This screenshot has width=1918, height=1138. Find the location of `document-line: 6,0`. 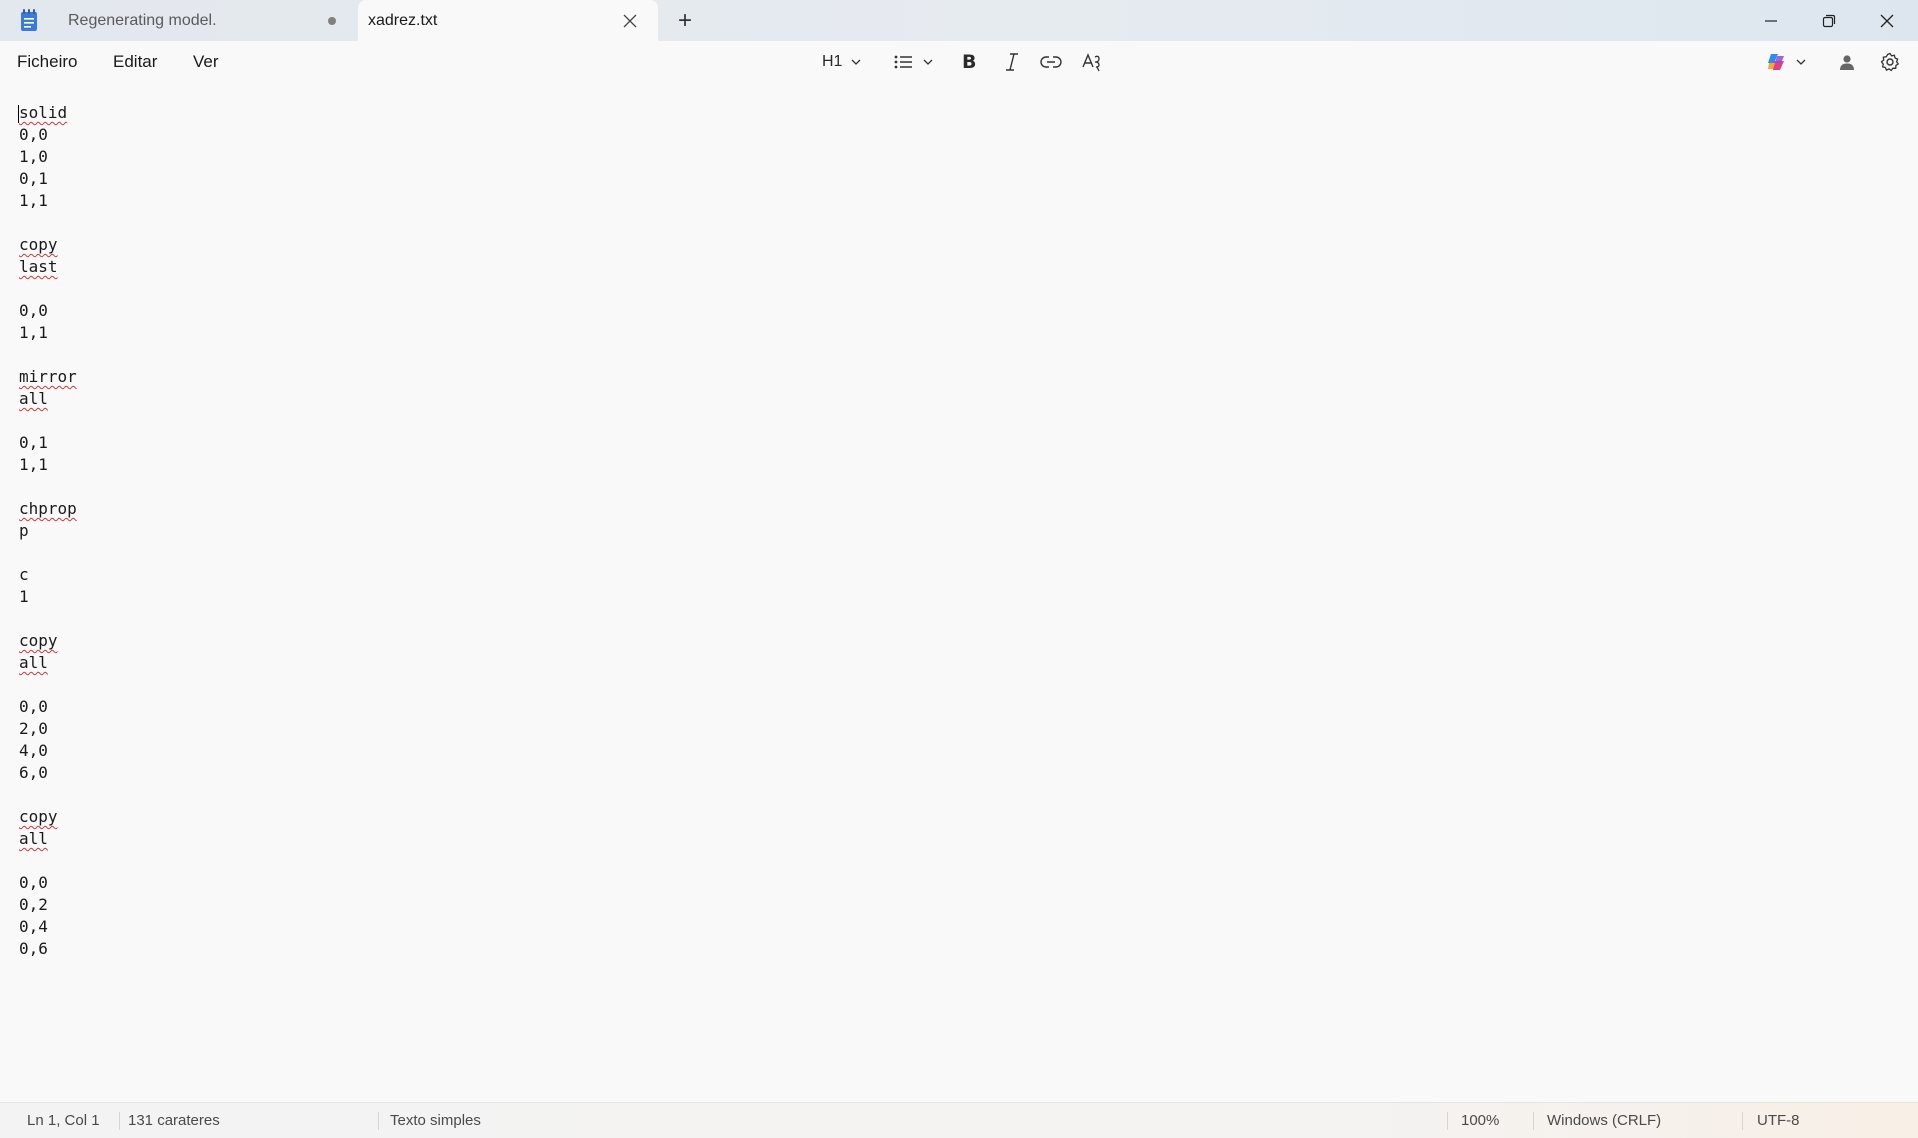

document-line: 6,0 is located at coordinates (48, 773).